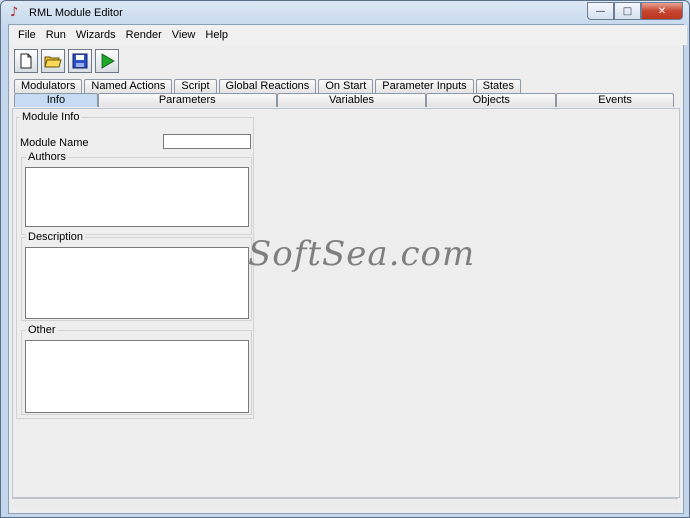 Image resolution: width=690 pixels, height=518 pixels. Describe the element at coordinates (491, 100) in the screenshot. I see `tab-objects: Objects` at that location.